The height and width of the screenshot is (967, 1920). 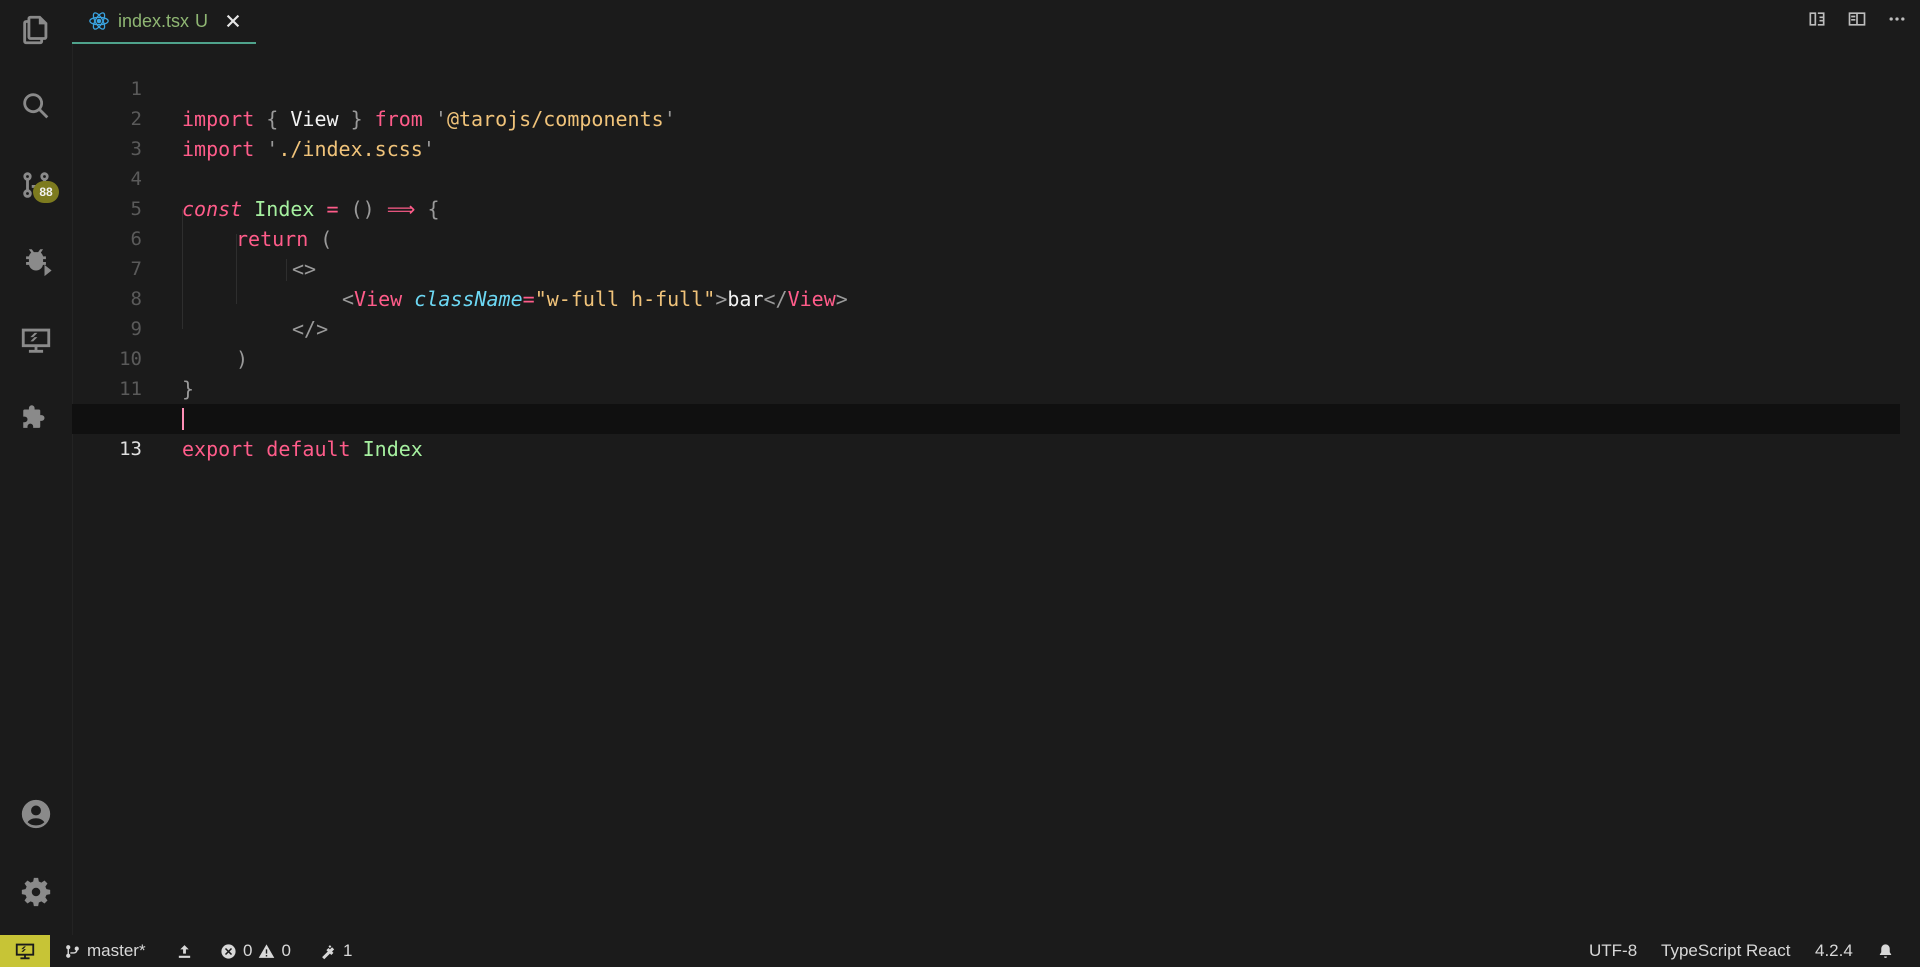 What do you see at coordinates (39, 263) in the screenshot?
I see `debug-icon` at bounding box center [39, 263].